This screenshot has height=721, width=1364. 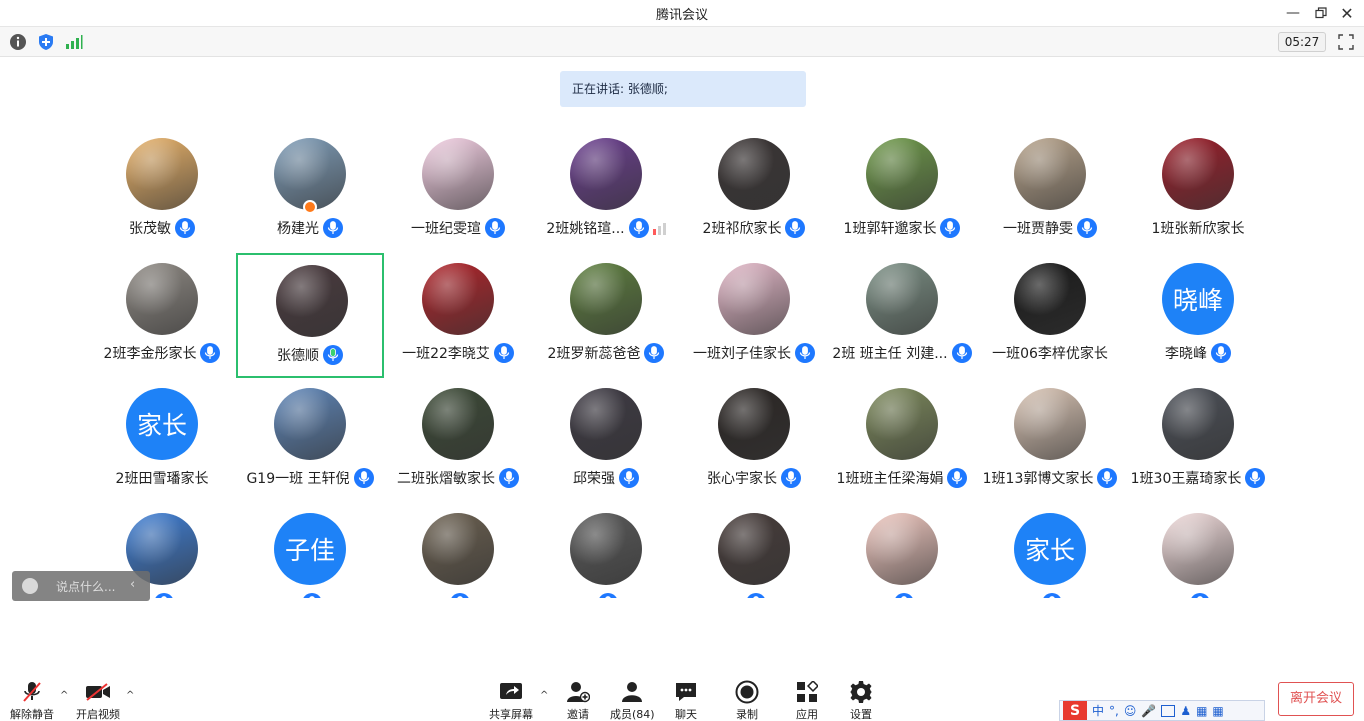 I want to click on share-screen-button: 共享屏幕, so click(x=511, y=700).